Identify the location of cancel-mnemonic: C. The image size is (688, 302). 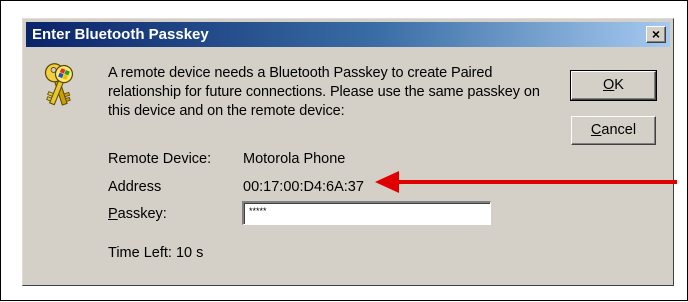
(596, 130).